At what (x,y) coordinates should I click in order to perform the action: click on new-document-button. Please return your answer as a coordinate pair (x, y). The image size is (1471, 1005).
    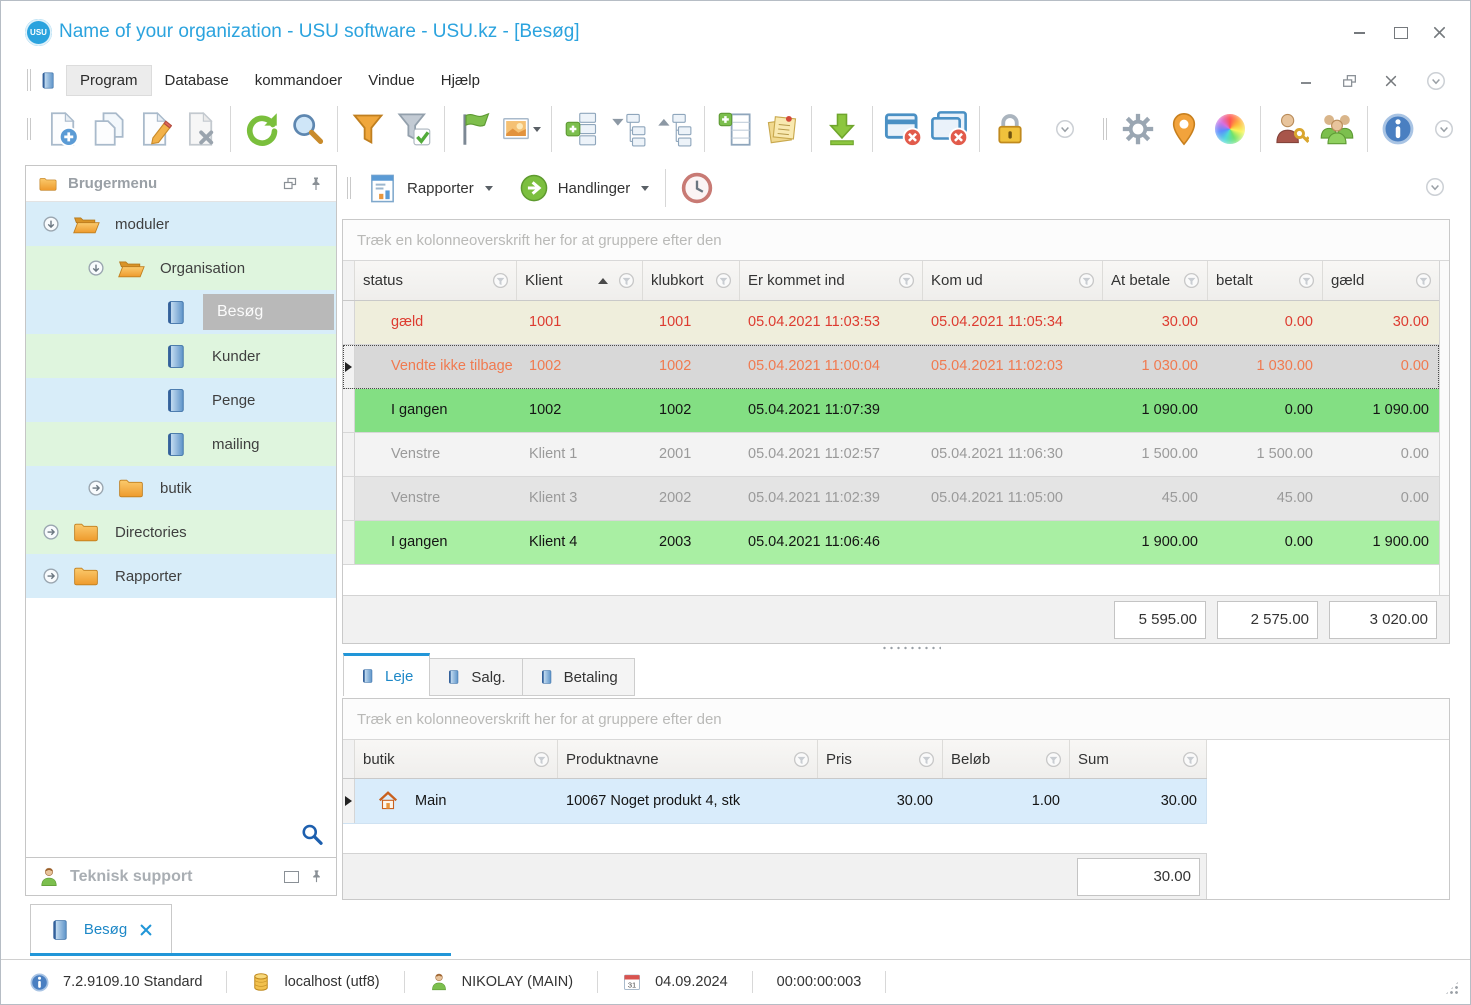
    Looking at the image, I should click on (62, 129).